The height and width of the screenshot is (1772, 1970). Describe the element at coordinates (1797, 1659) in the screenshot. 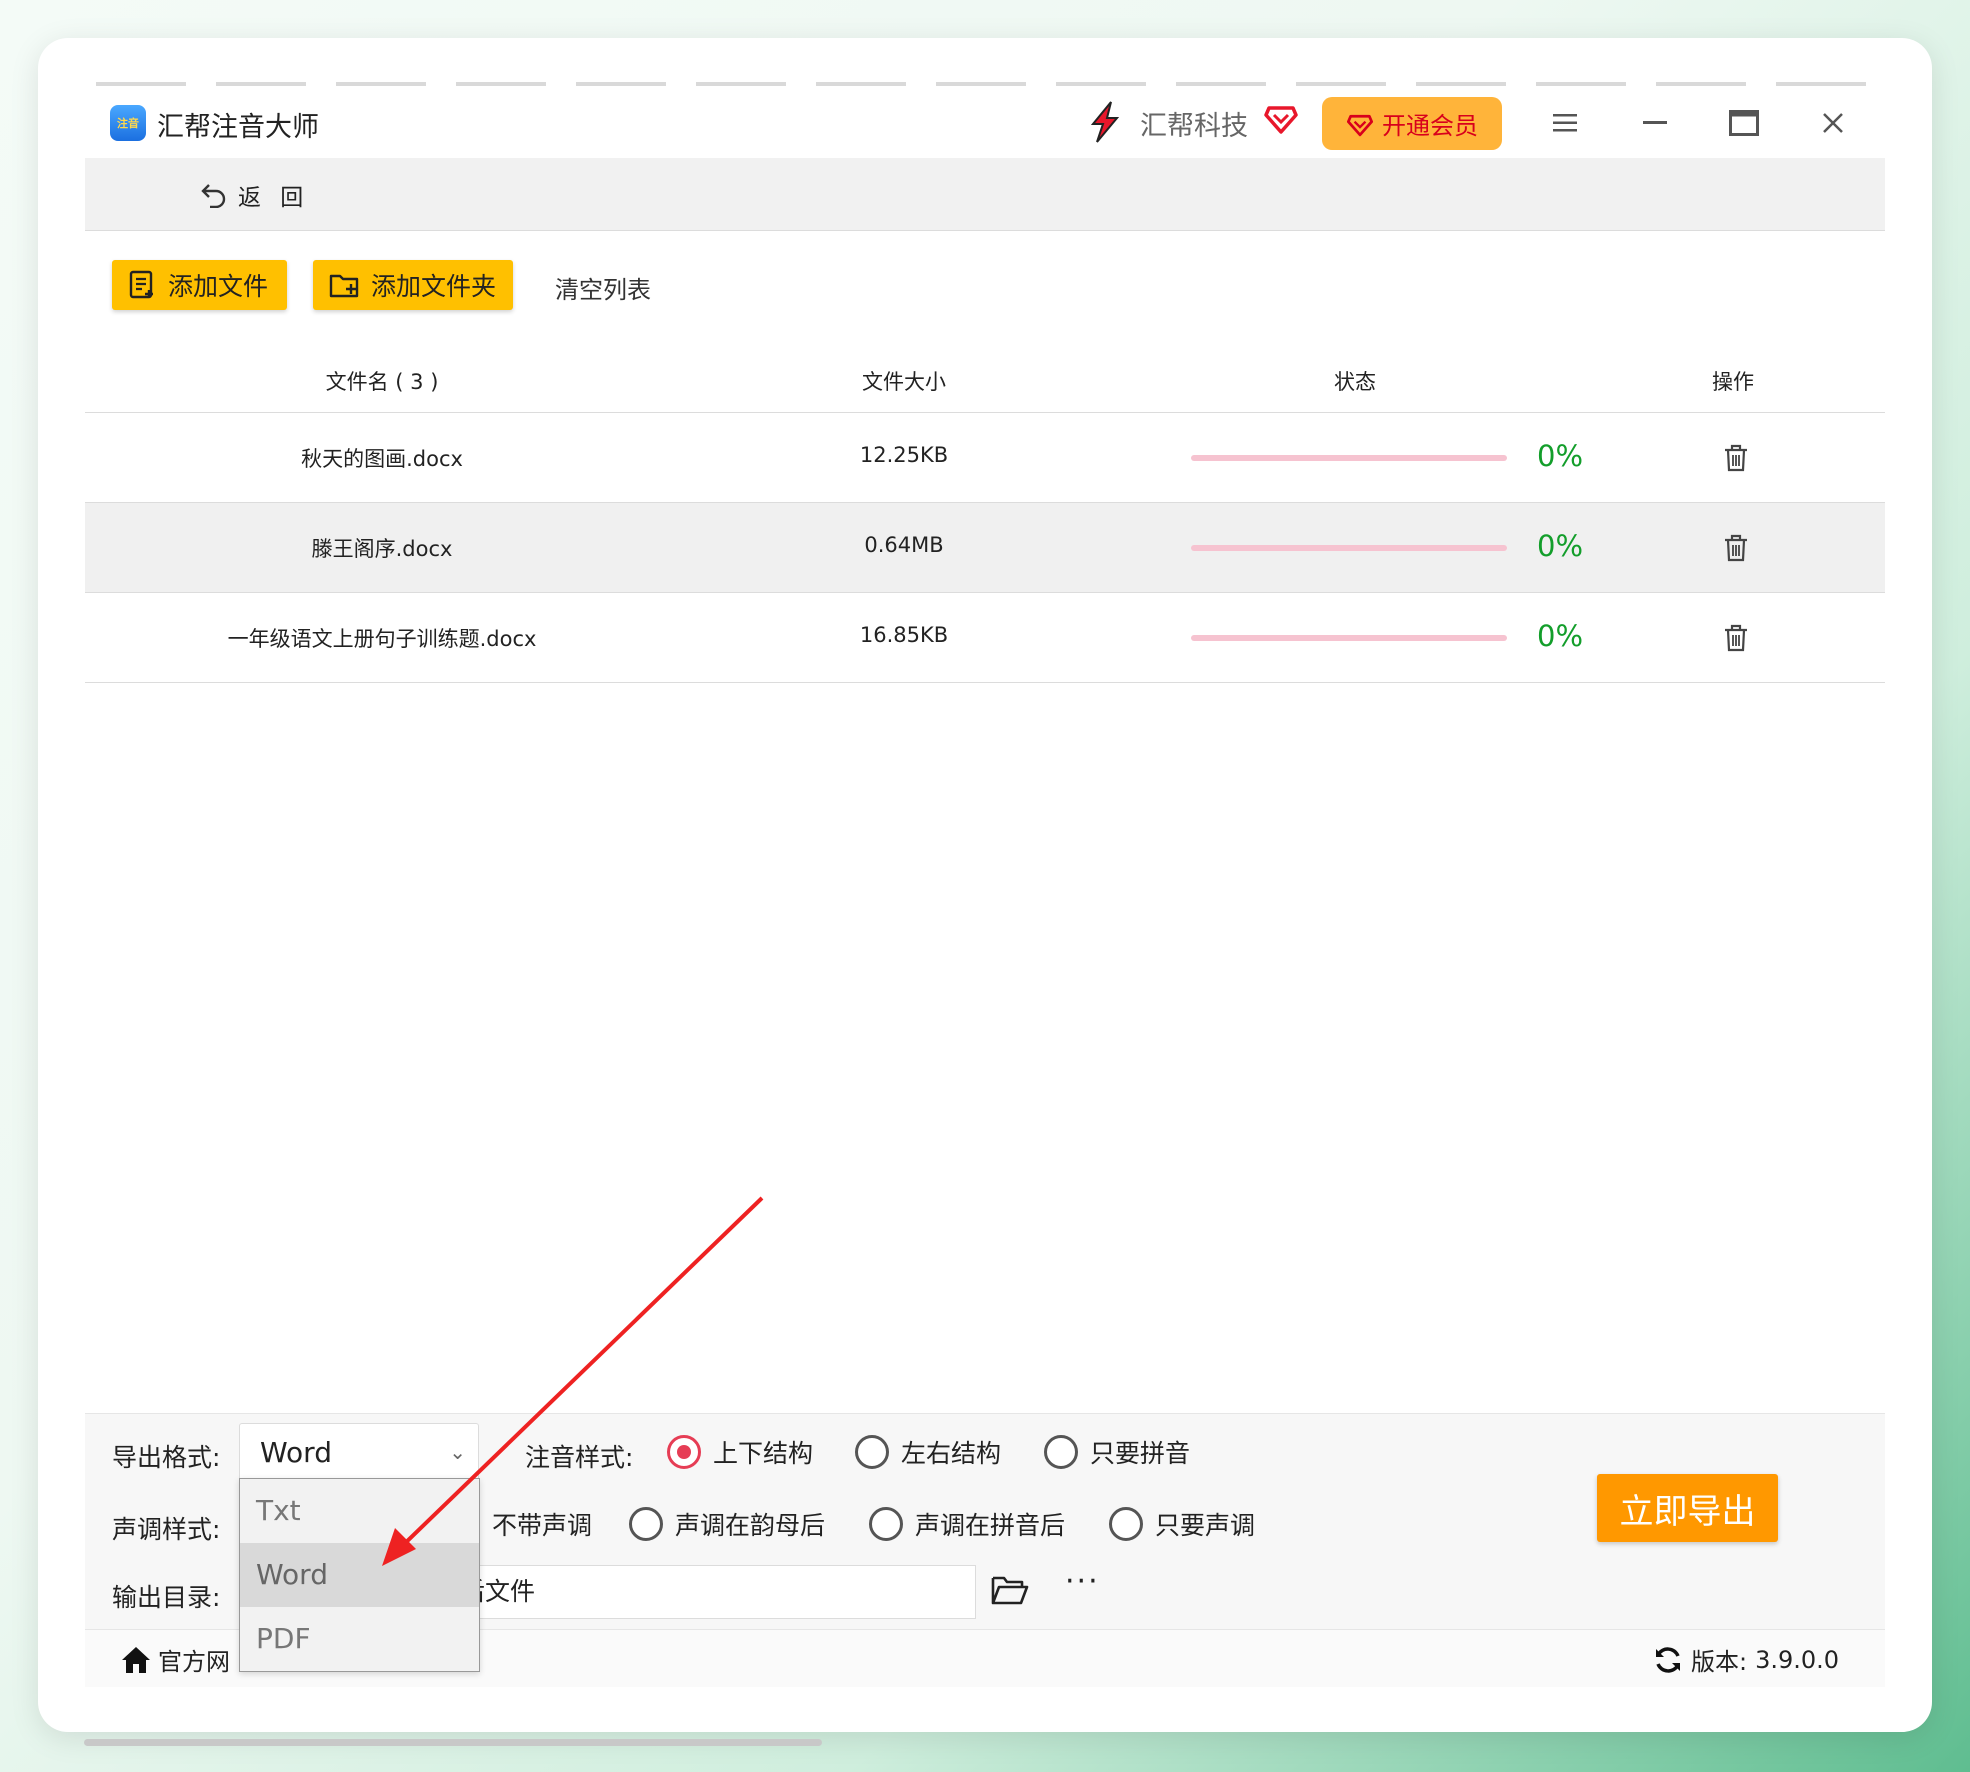

I see `version-value: 3.9.0.0` at that location.